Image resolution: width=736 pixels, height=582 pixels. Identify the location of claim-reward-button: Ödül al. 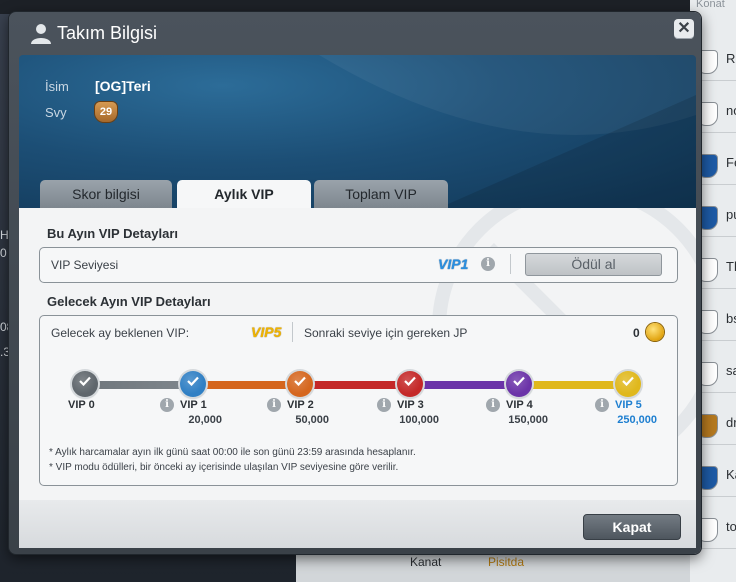
(593, 264).